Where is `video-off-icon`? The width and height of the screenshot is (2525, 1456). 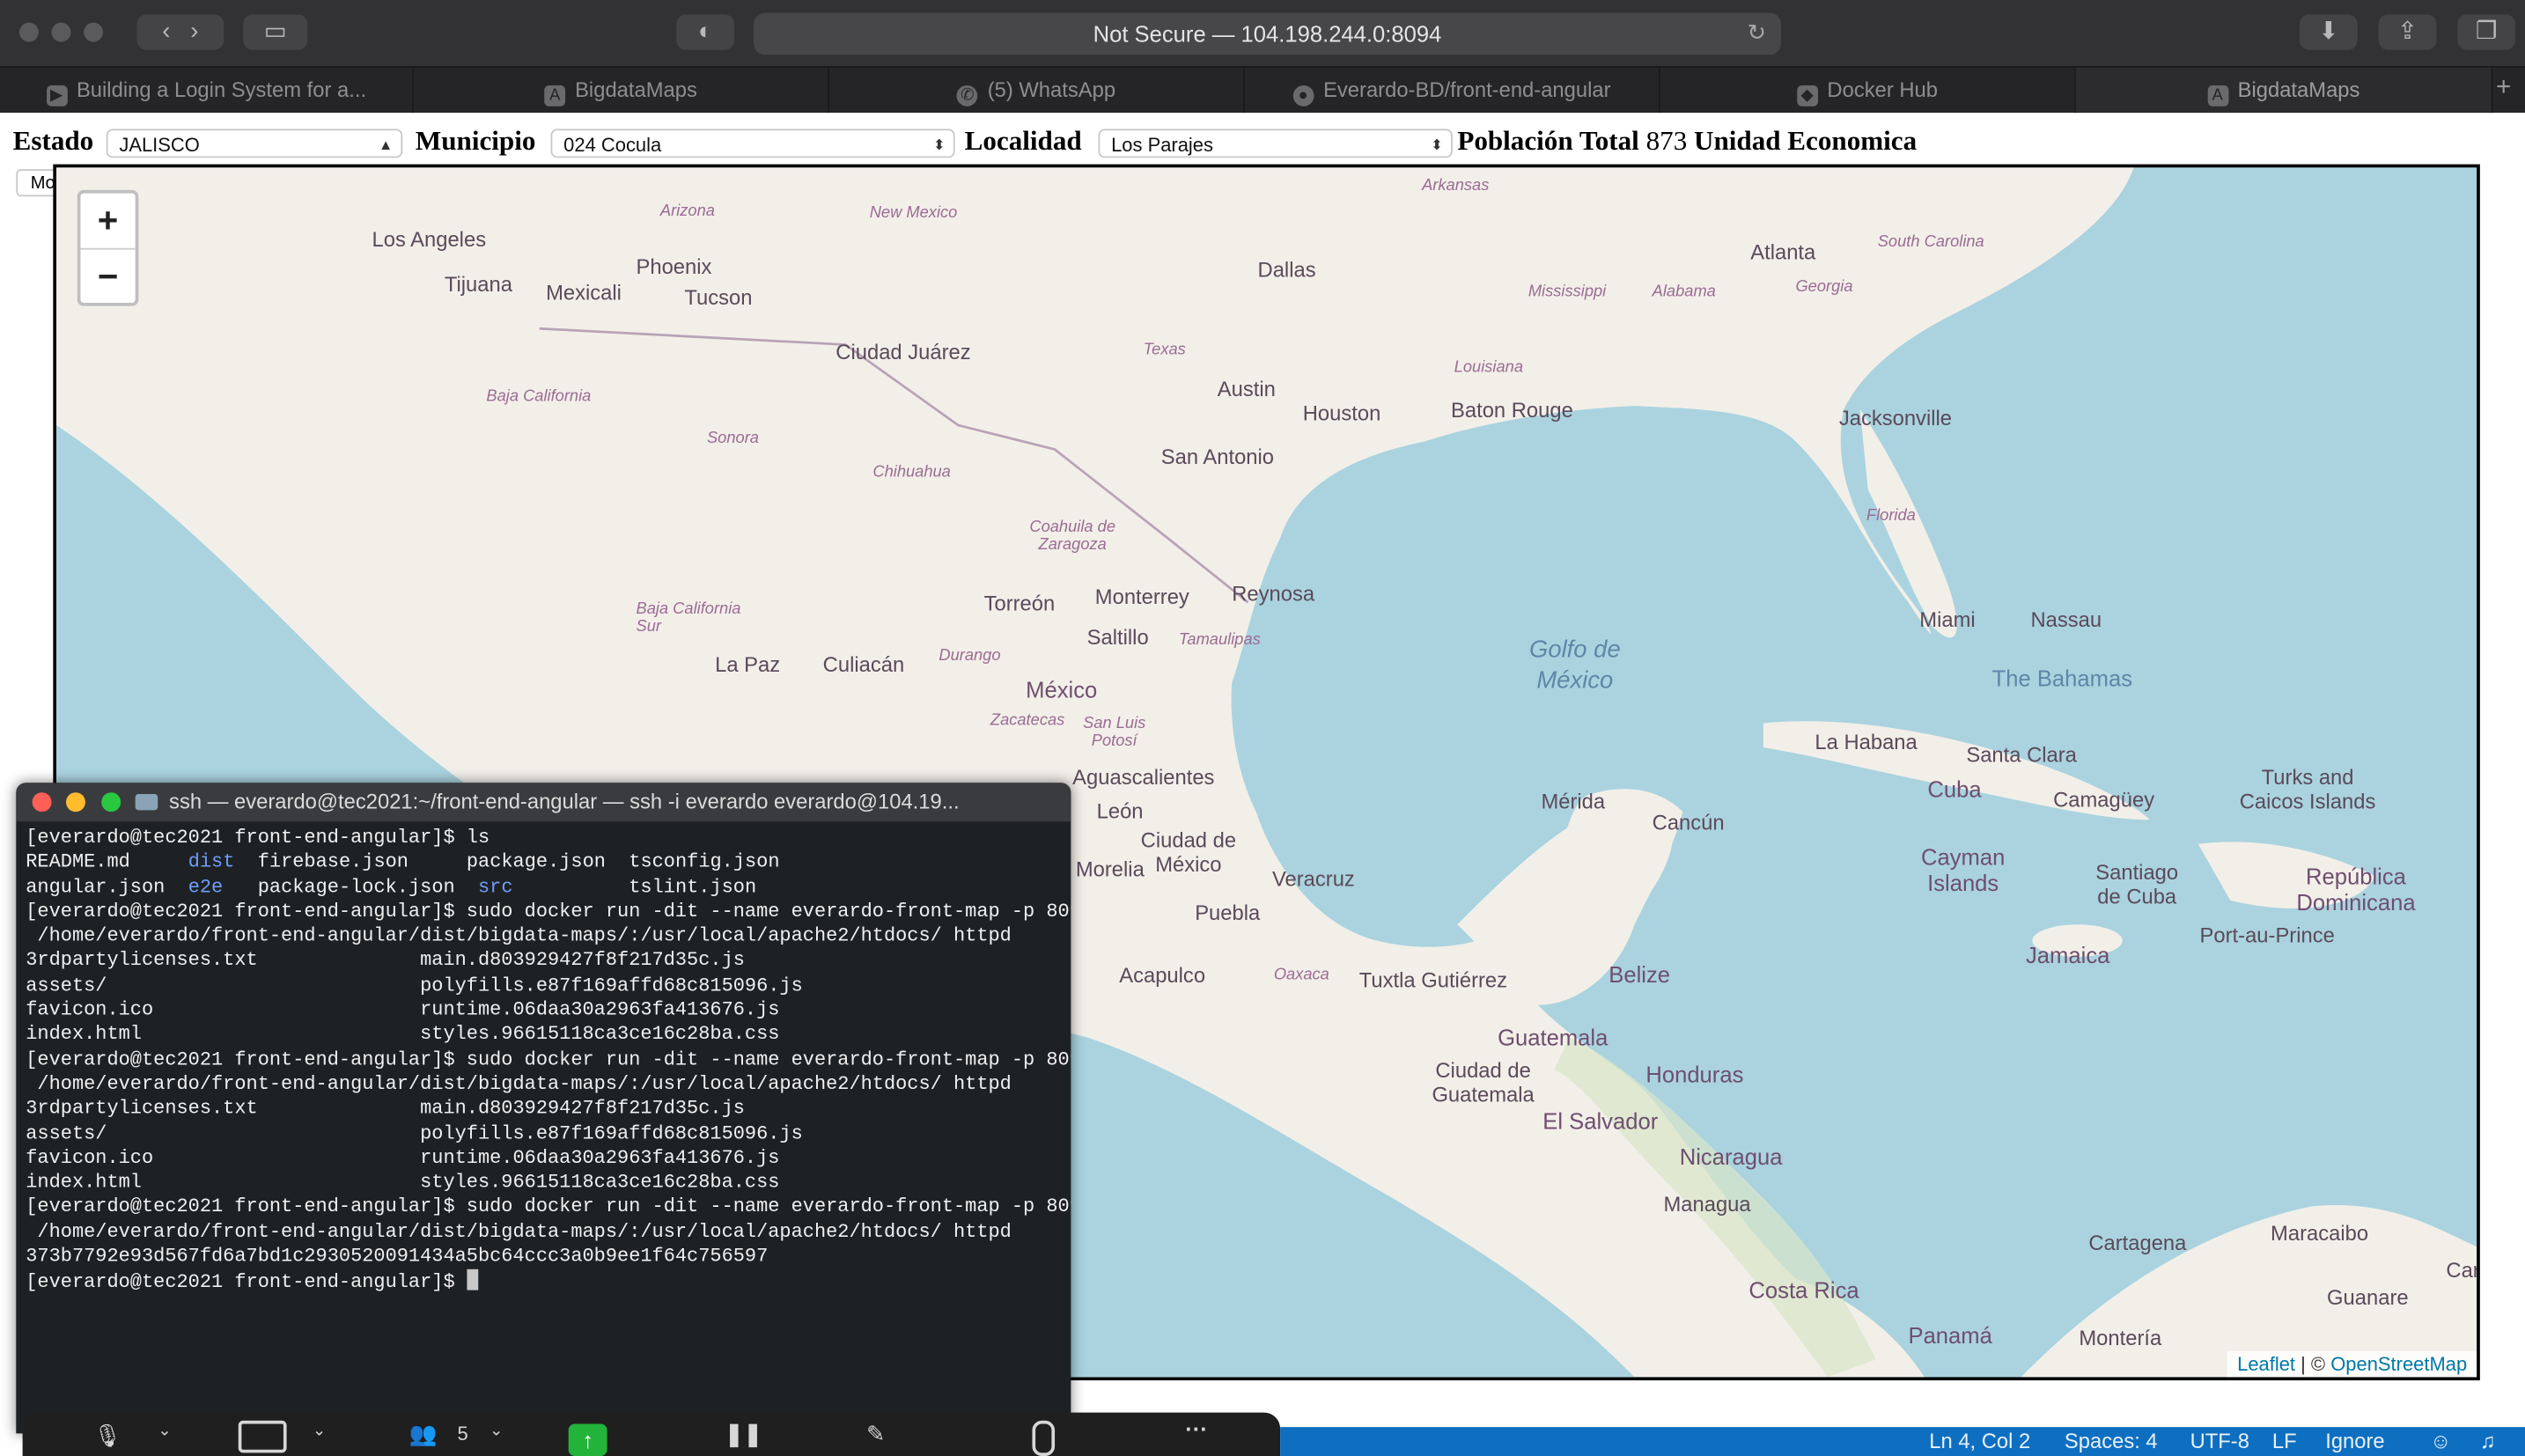 video-off-icon is located at coordinates (262, 1436).